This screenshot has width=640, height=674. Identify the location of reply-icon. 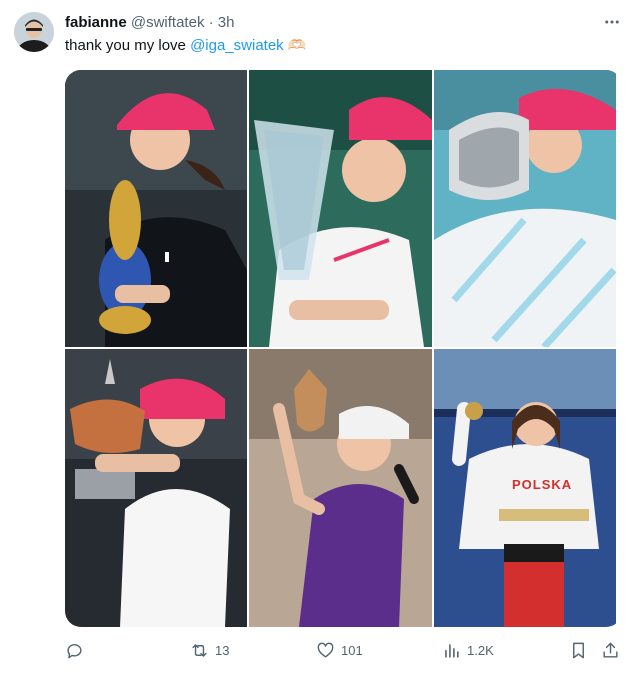
(74, 650).